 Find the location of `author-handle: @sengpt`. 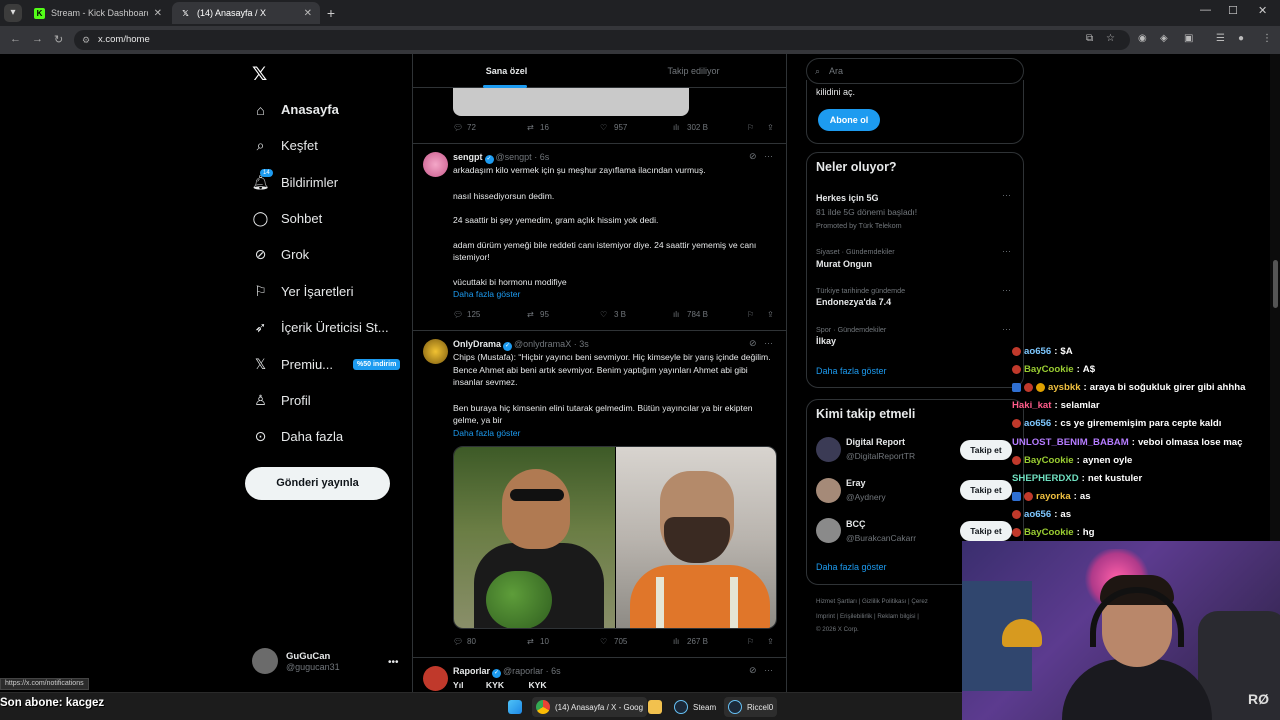

author-handle: @sengpt is located at coordinates (514, 157).